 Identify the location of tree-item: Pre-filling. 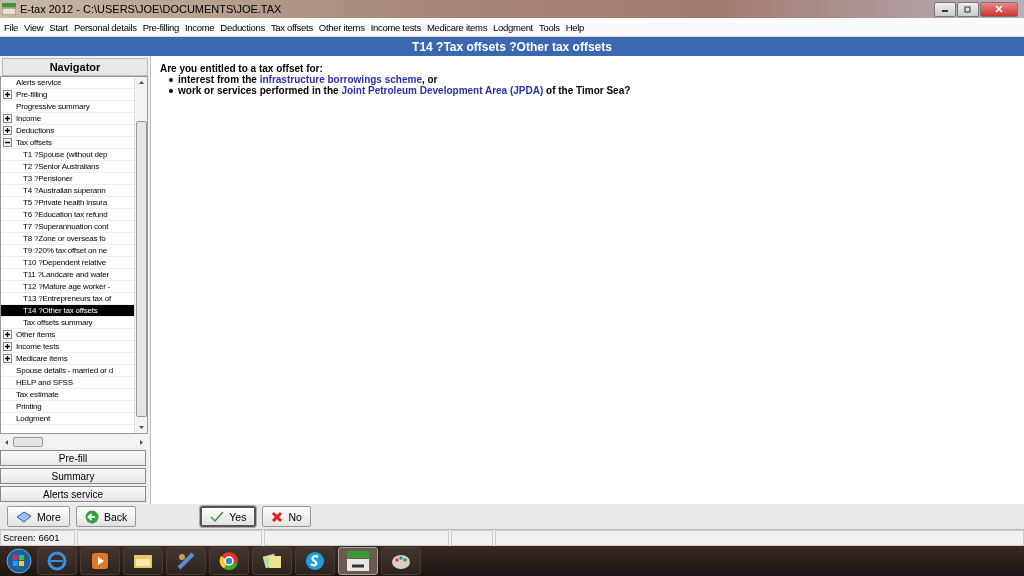
(67, 95).